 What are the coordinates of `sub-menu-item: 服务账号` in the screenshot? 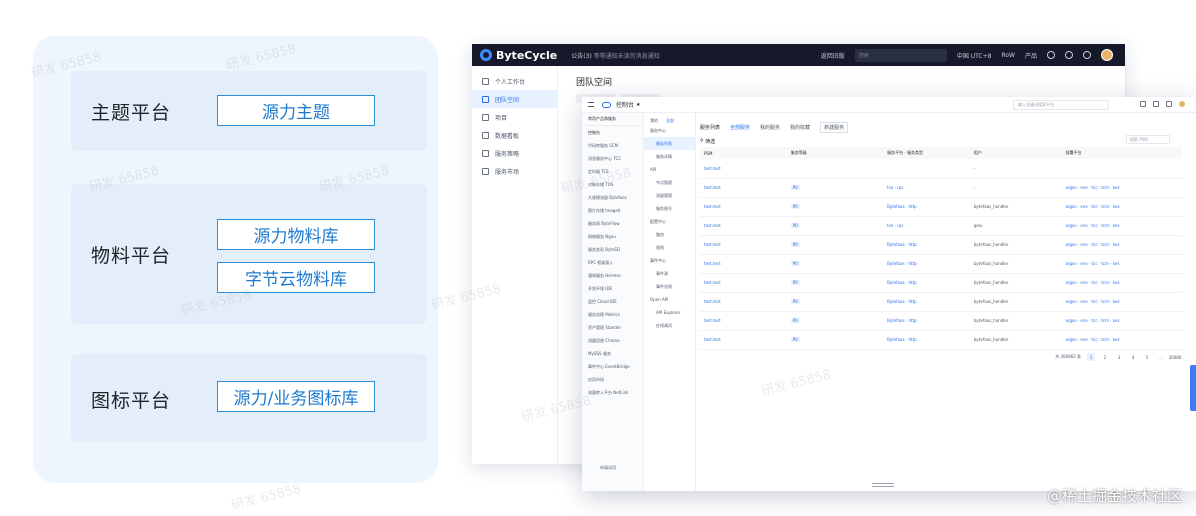 It's located at (669, 208).